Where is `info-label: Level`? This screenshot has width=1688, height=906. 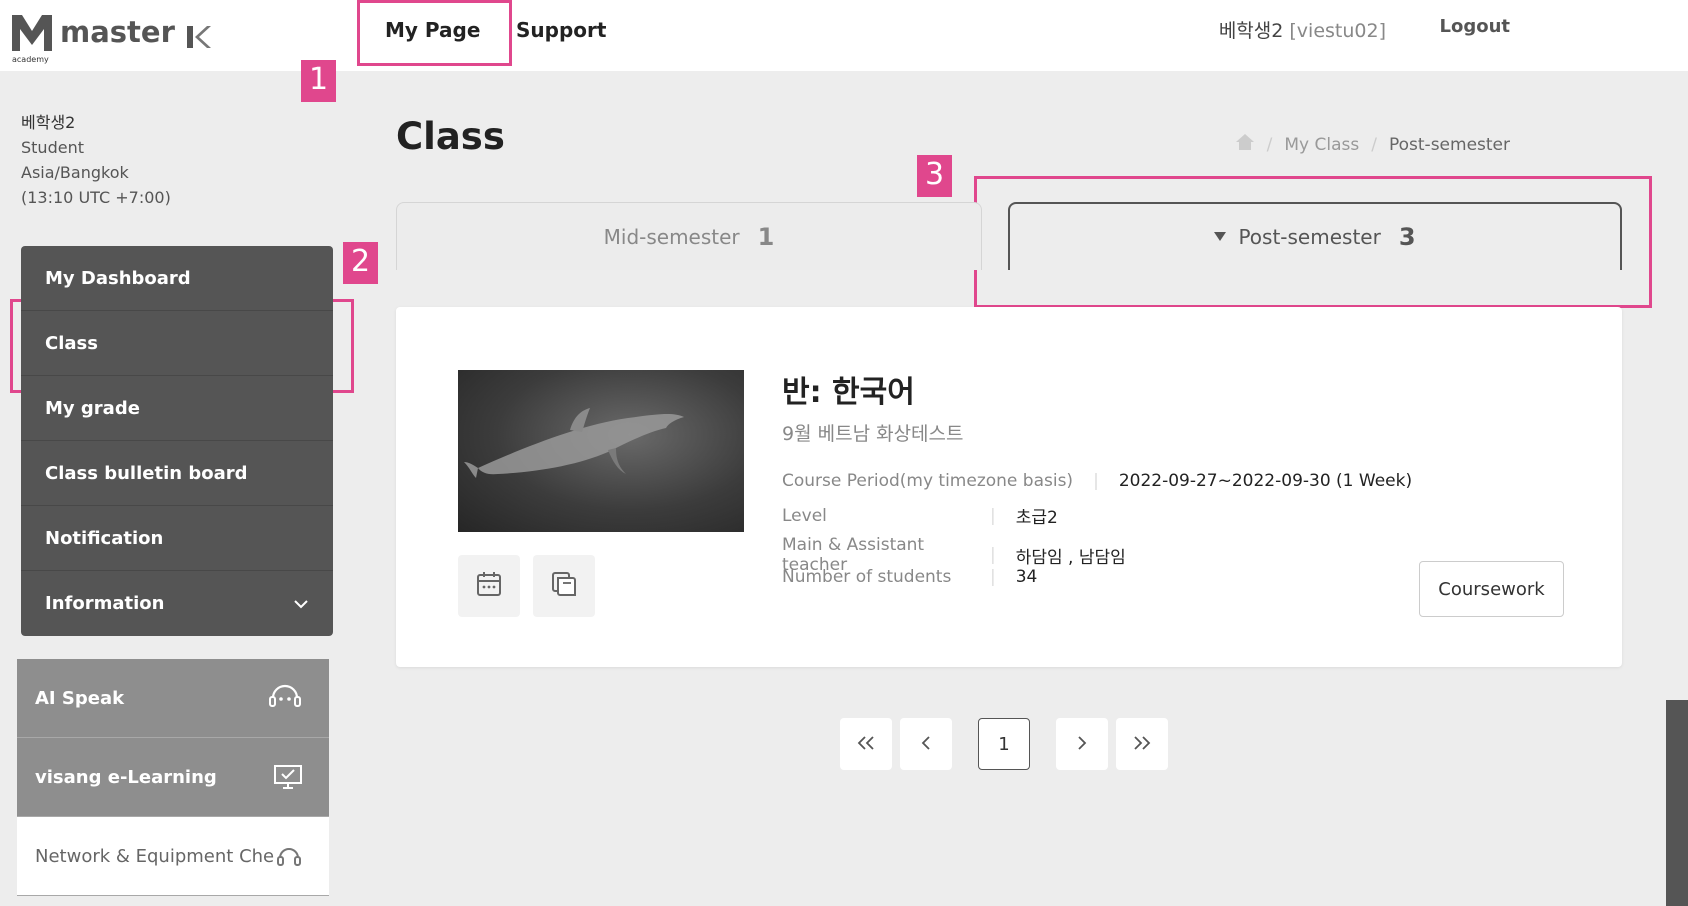
info-label: Level is located at coordinates (804, 515).